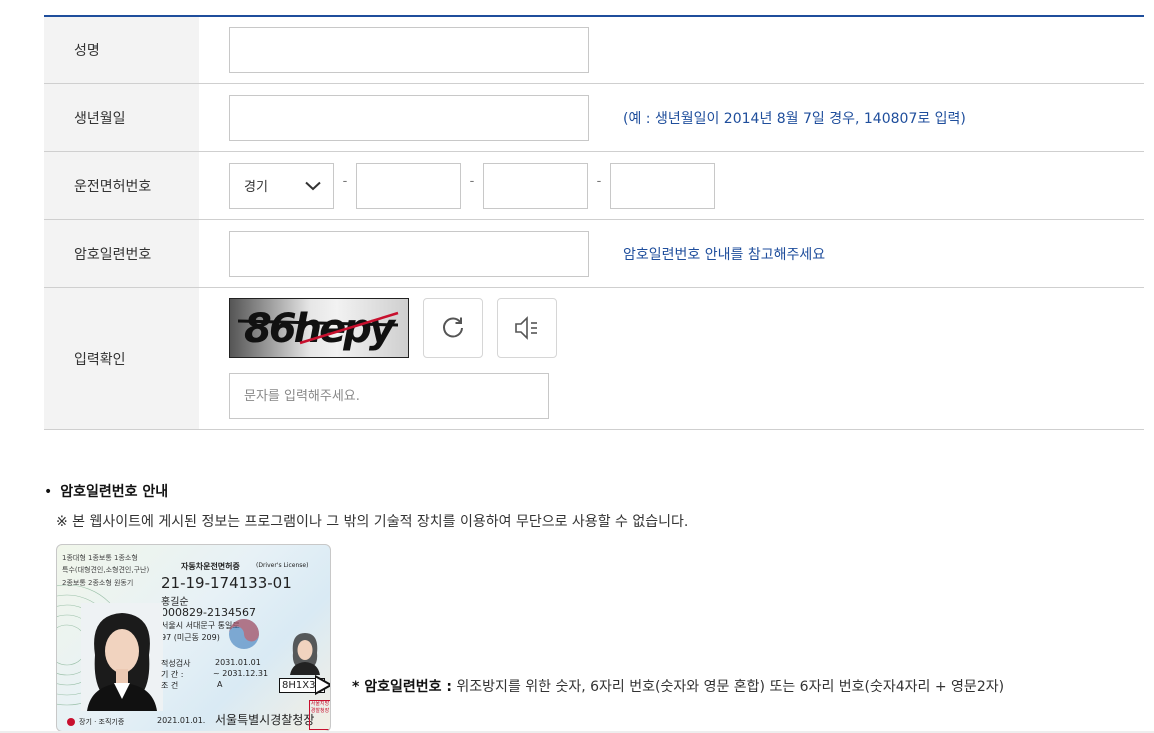  What do you see at coordinates (181, 720) in the screenshot?
I see `license-issue-date: 2021.01.01.` at bounding box center [181, 720].